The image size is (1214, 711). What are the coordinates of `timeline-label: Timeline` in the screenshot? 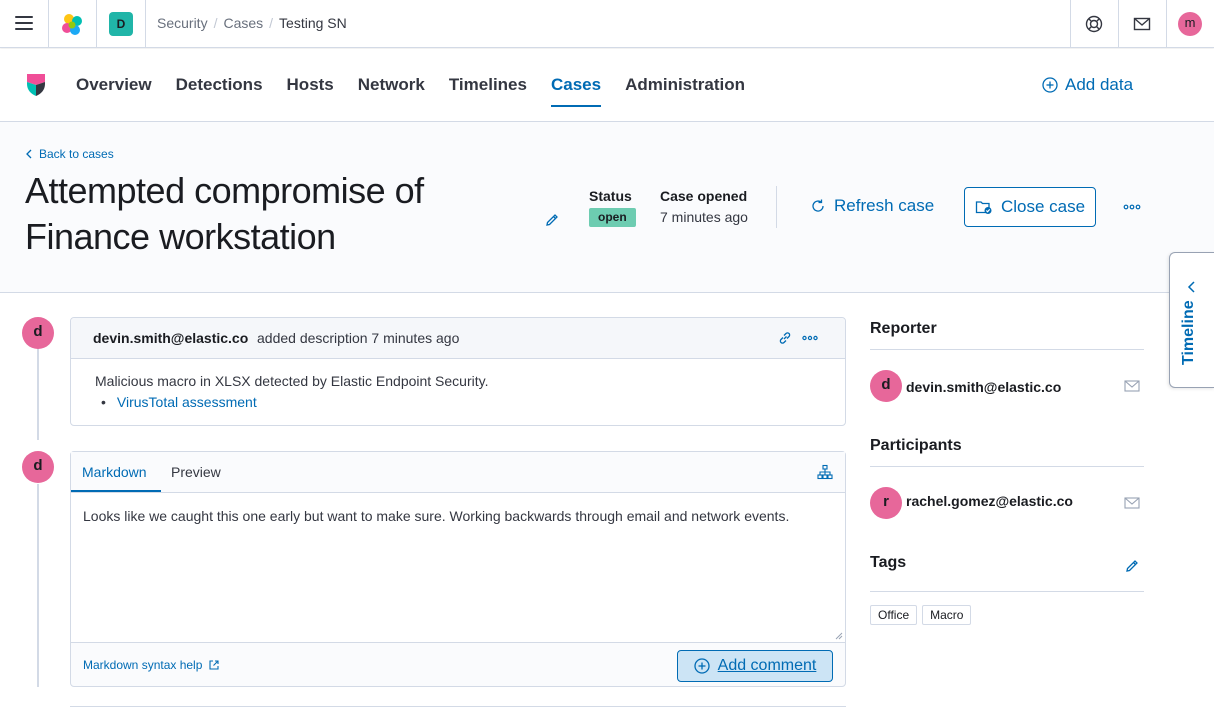 It's located at (1188, 332).